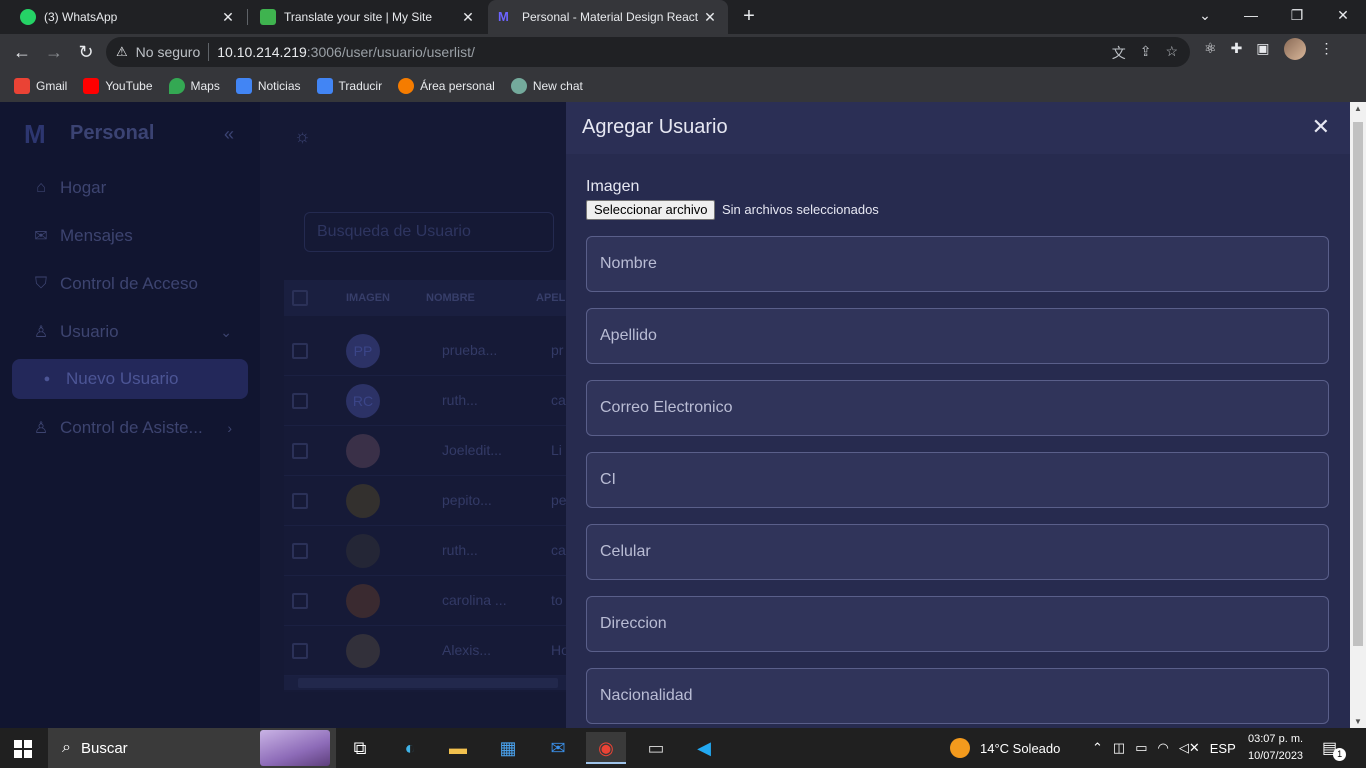  Describe the element at coordinates (1205, 17) in the screenshot. I see `tab-search-icon: ⌄` at that location.